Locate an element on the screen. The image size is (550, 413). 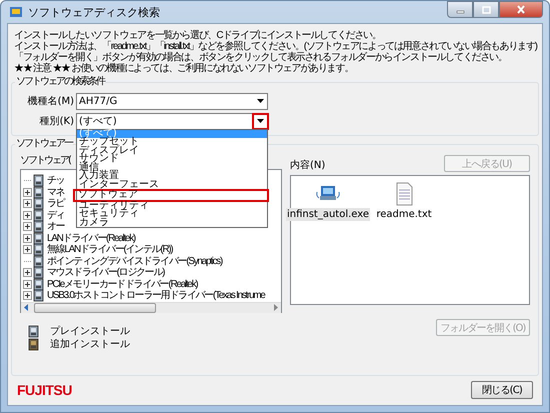
field-label: 機種名(M) is located at coordinates (50, 101).